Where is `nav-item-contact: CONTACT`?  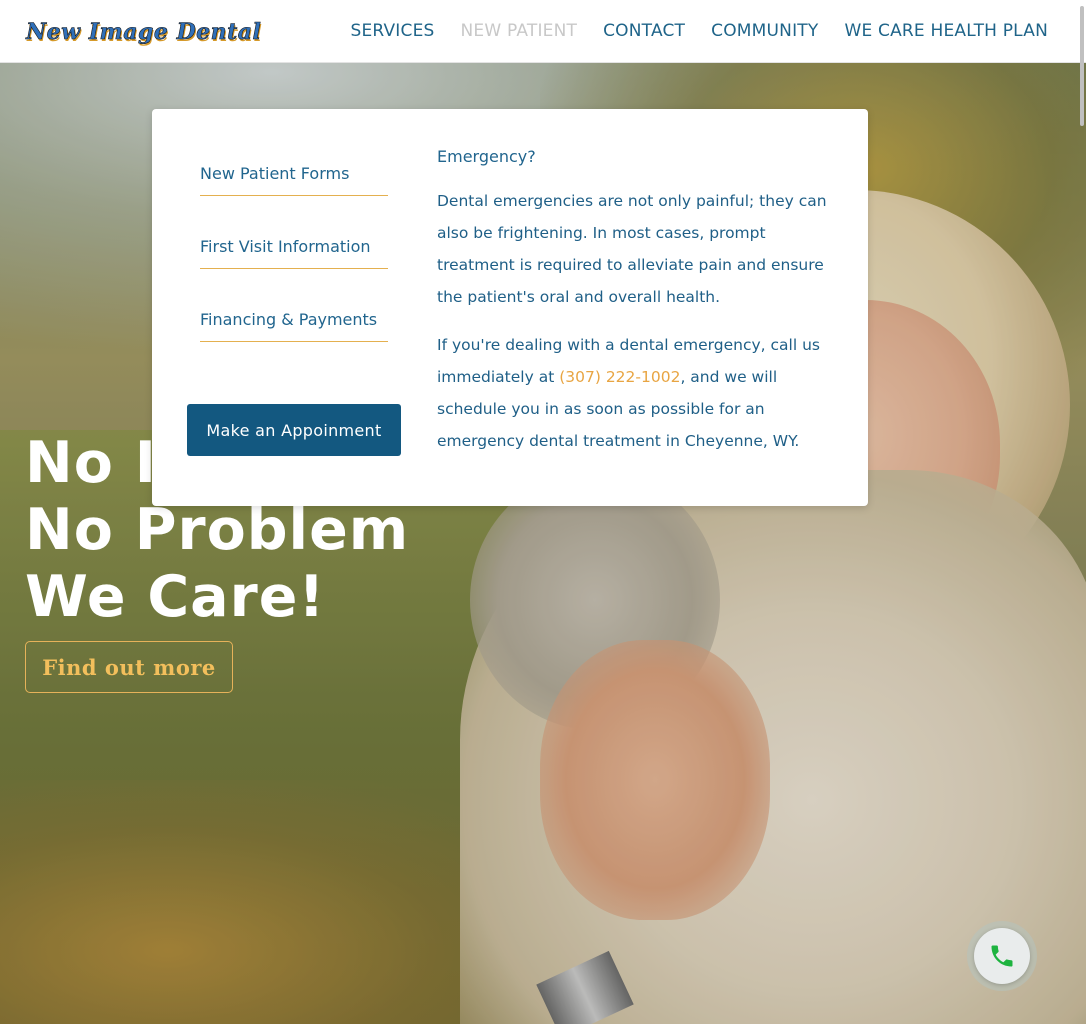 nav-item-contact: CONTACT is located at coordinates (644, 31).